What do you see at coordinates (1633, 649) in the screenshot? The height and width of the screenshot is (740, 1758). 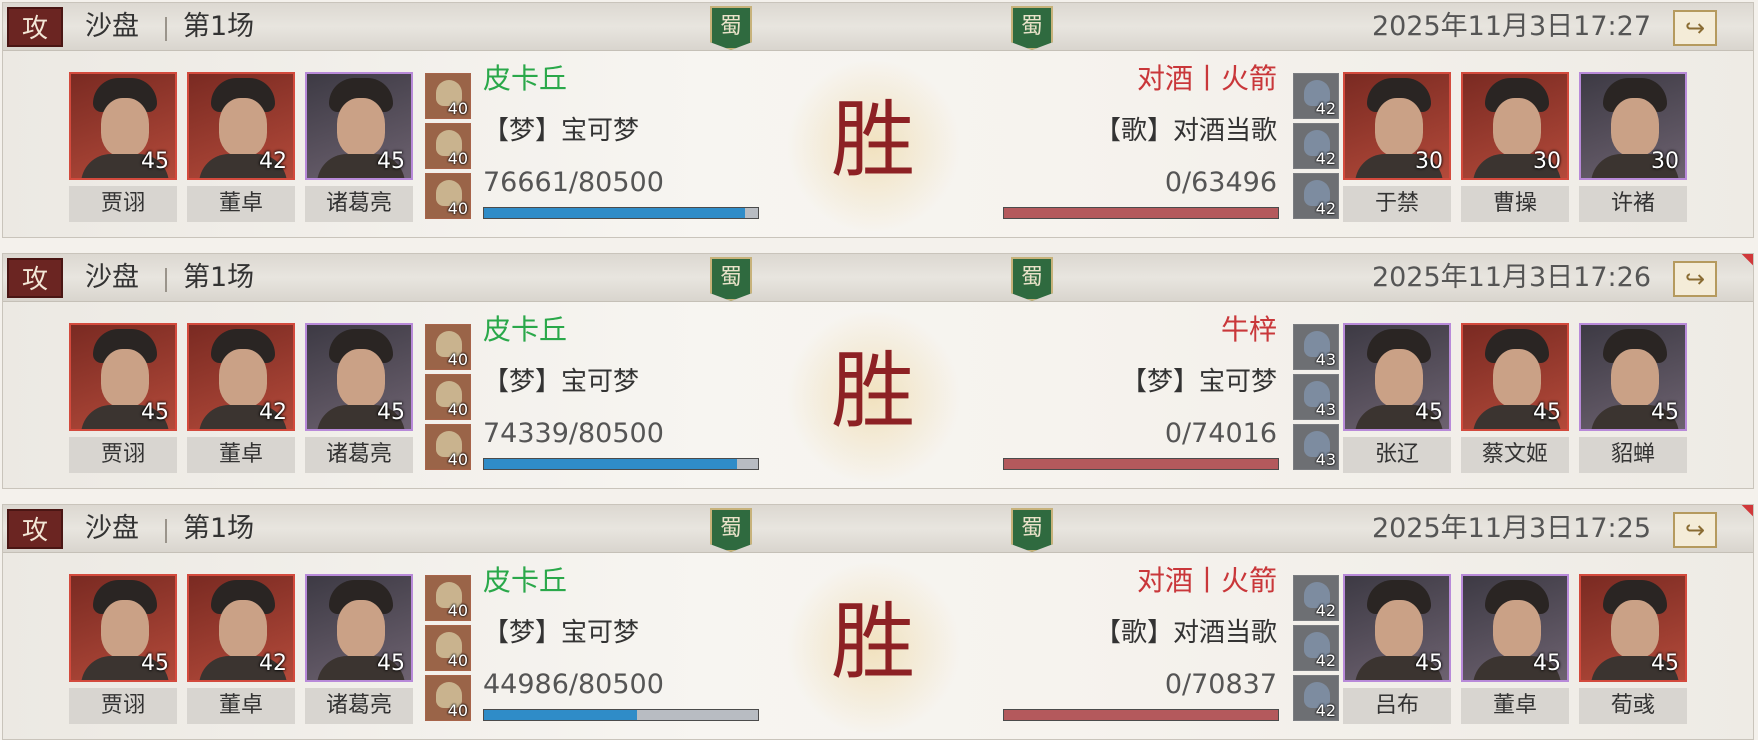 I see `hero-card: 45 荀彧` at bounding box center [1633, 649].